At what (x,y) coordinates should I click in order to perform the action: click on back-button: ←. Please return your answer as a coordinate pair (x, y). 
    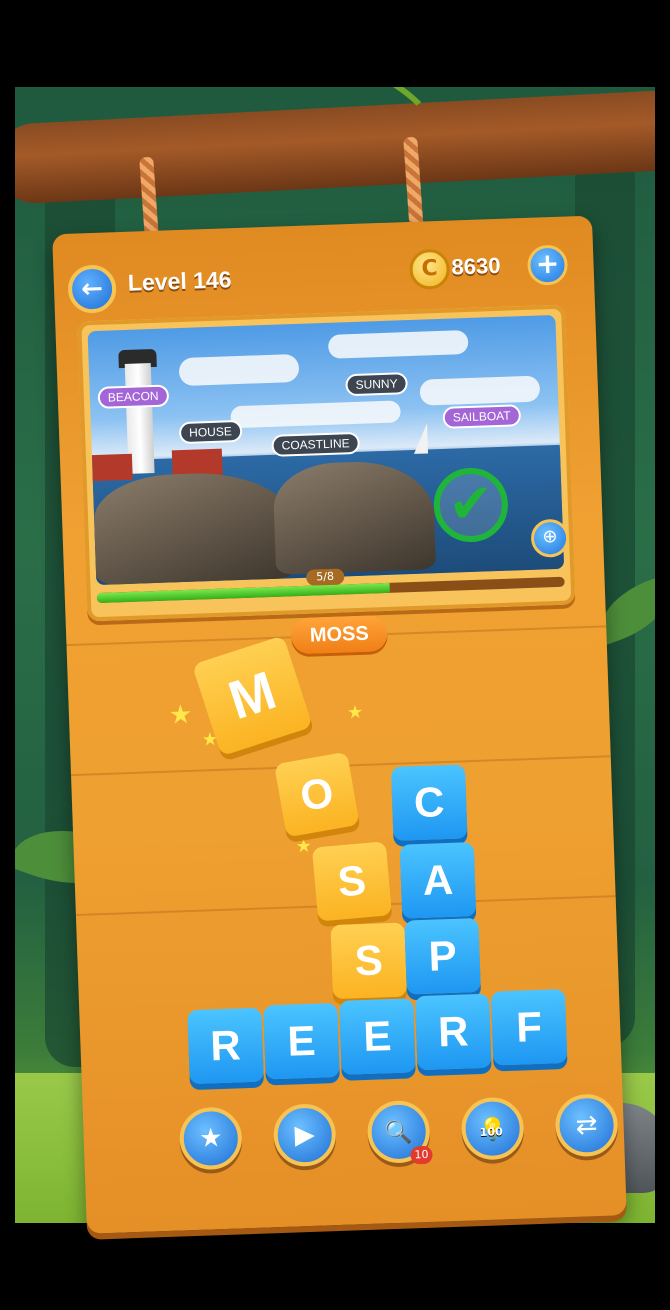
    Looking at the image, I should click on (92, 289).